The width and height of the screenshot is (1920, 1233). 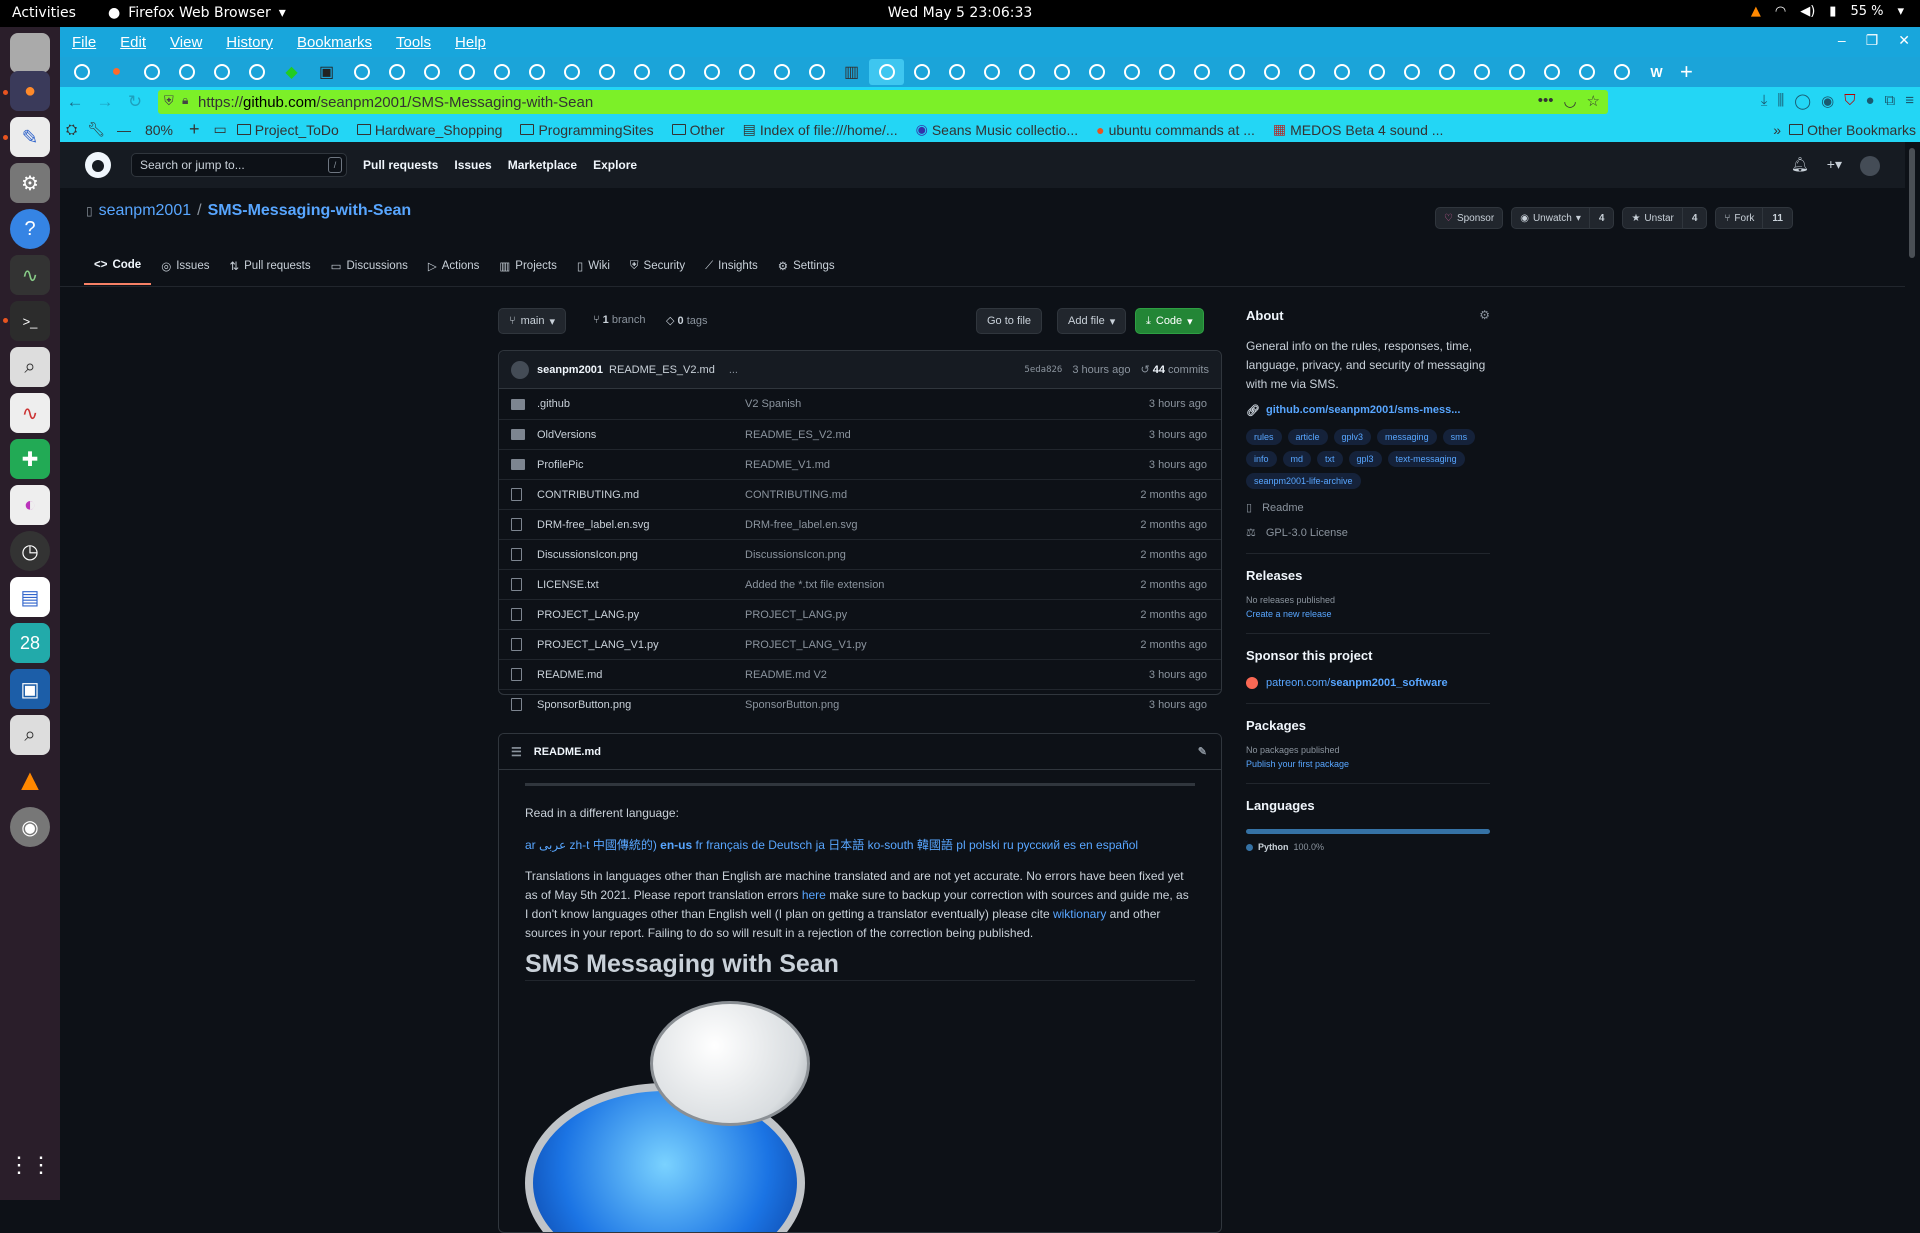 What do you see at coordinates (30, 91) in the screenshot?
I see `firefox-icon: ●` at bounding box center [30, 91].